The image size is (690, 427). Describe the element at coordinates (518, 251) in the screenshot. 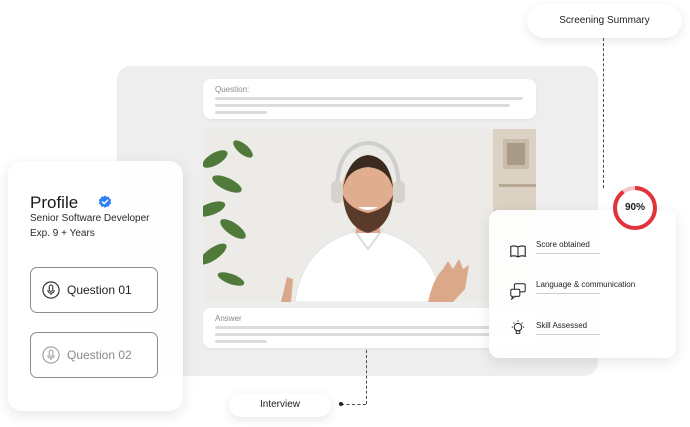

I see `book-icon` at that location.